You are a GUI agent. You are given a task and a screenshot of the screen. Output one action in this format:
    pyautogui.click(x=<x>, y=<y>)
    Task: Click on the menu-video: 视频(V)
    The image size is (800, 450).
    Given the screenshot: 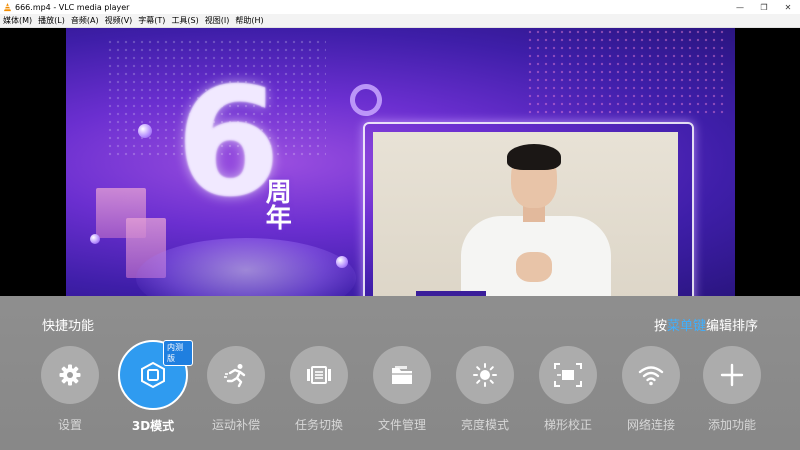 What is the action you would take?
    pyautogui.click(x=119, y=20)
    